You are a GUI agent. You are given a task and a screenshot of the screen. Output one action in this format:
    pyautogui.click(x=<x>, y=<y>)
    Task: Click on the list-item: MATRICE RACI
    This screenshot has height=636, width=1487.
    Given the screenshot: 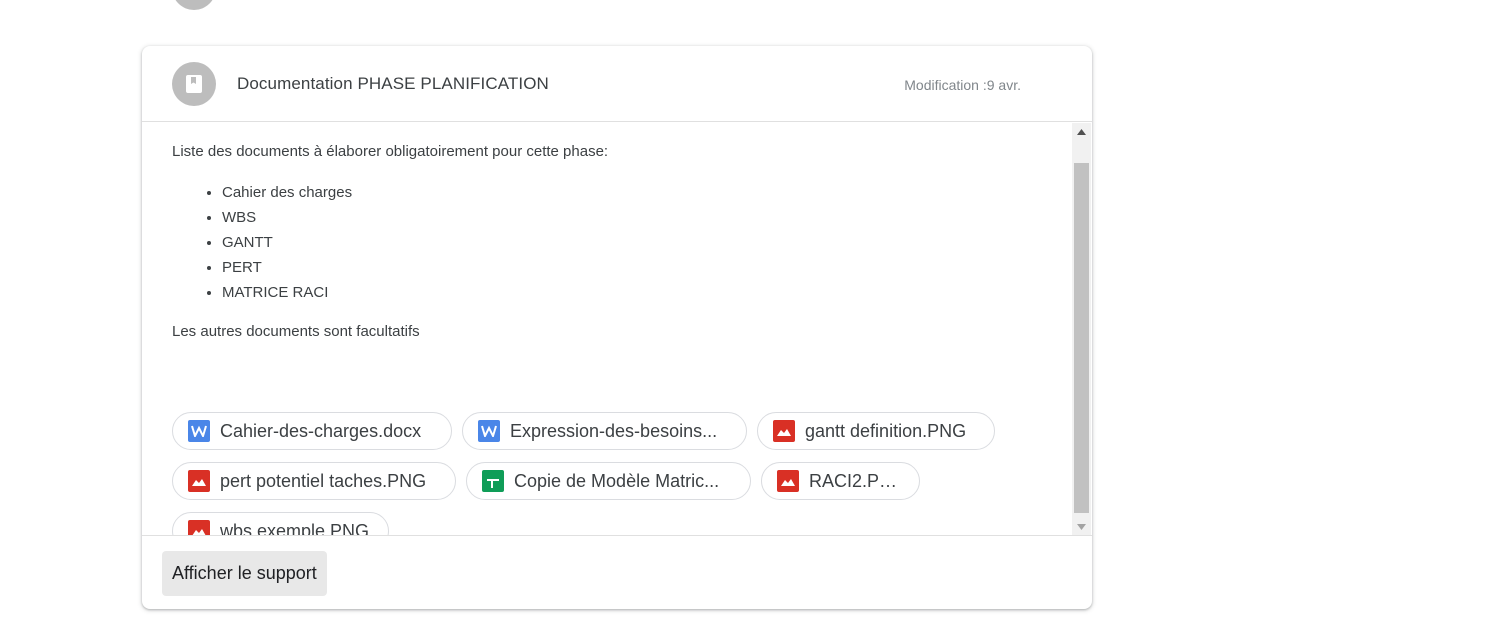 What is the action you would take?
    pyautogui.click(x=287, y=292)
    